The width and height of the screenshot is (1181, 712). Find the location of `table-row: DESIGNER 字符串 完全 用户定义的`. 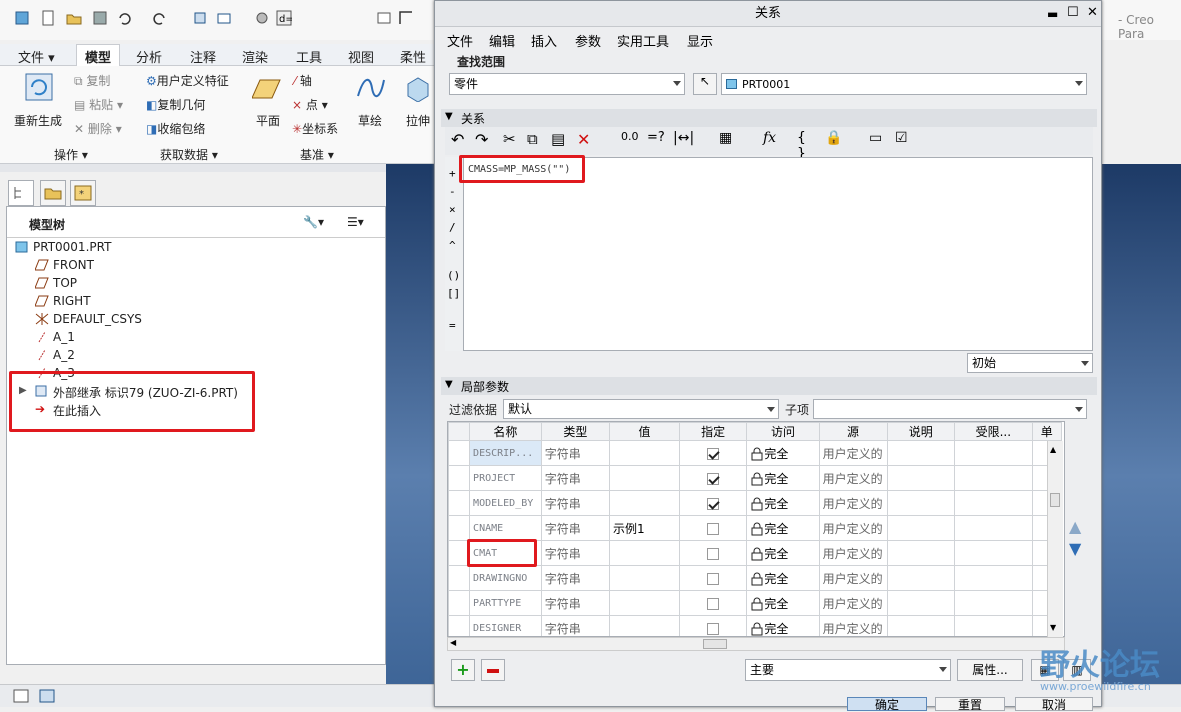

table-row: DESIGNER 字符串 完全 用户定义的 is located at coordinates (755, 625).